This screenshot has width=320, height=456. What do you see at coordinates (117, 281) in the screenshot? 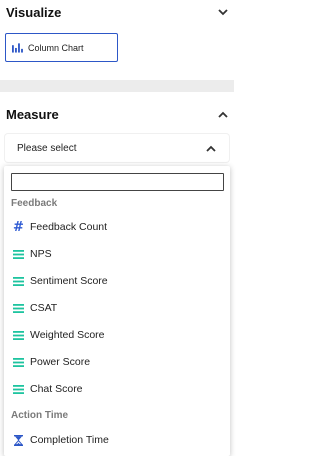
I see `option-sentiment-score: Sentiment Score` at bounding box center [117, 281].